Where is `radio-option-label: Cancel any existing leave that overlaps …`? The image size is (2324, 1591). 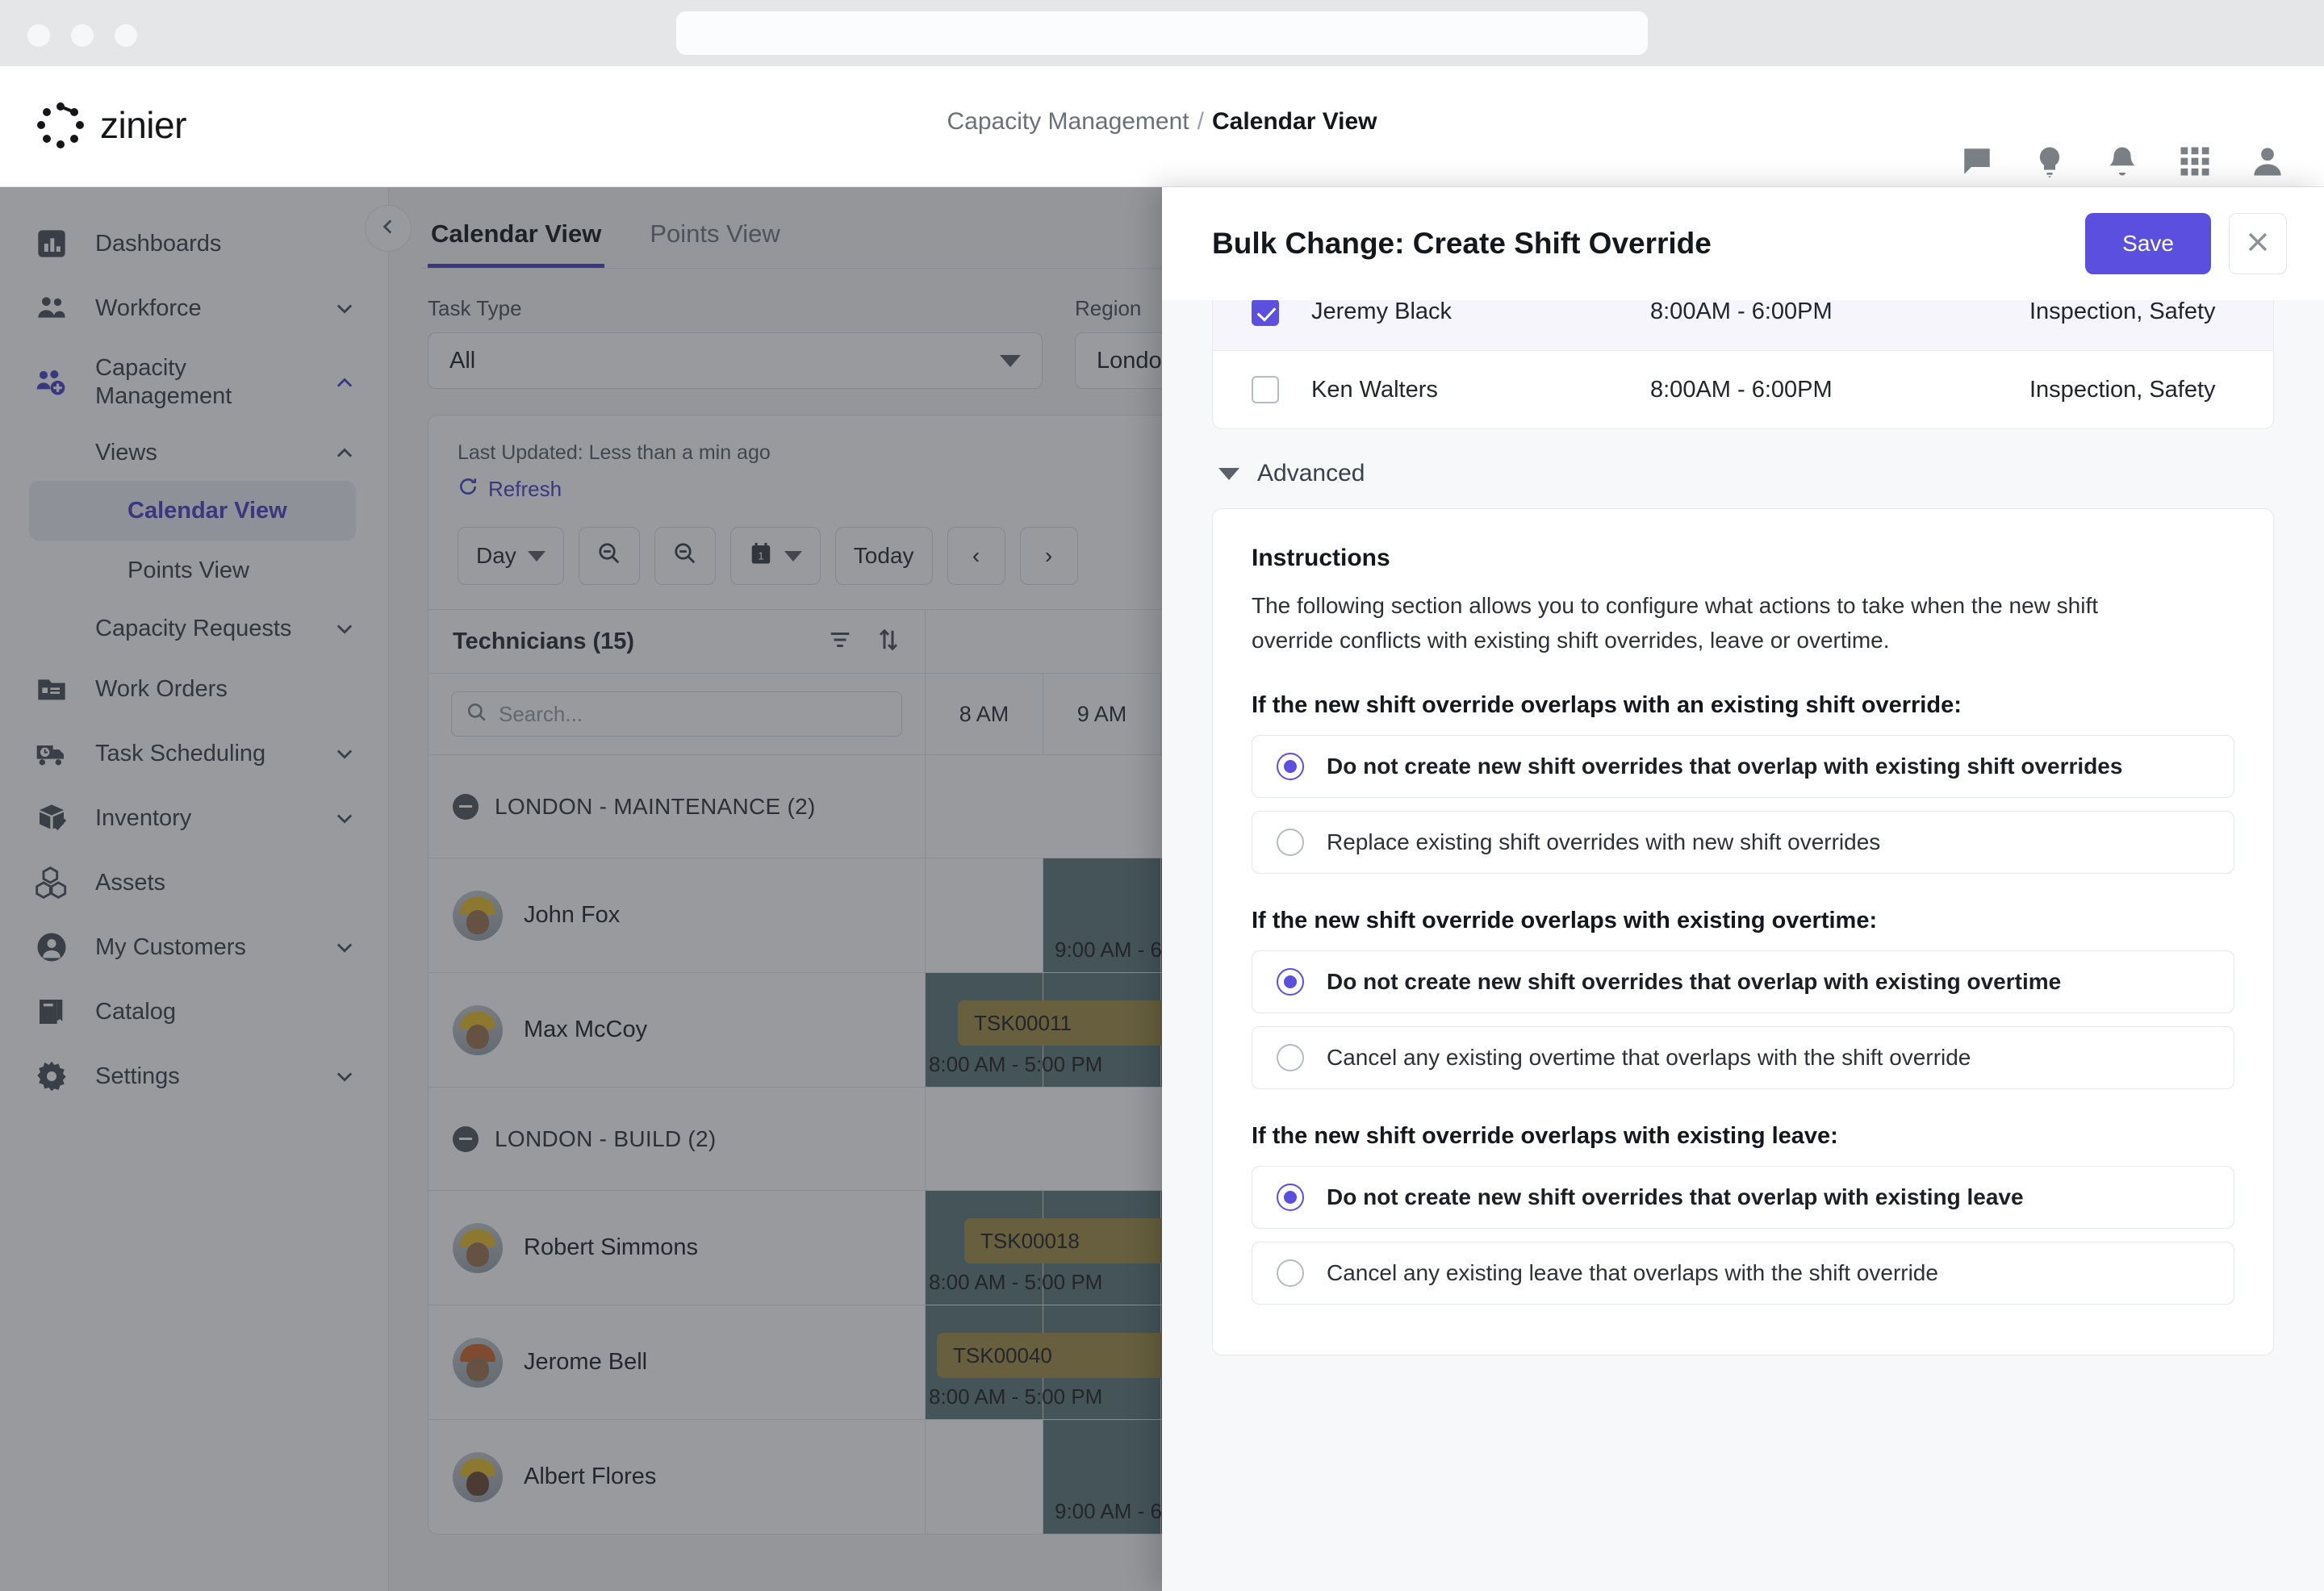 radio-option-label: Cancel any existing leave that overlaps … is located at coordinates (1632, 1272).